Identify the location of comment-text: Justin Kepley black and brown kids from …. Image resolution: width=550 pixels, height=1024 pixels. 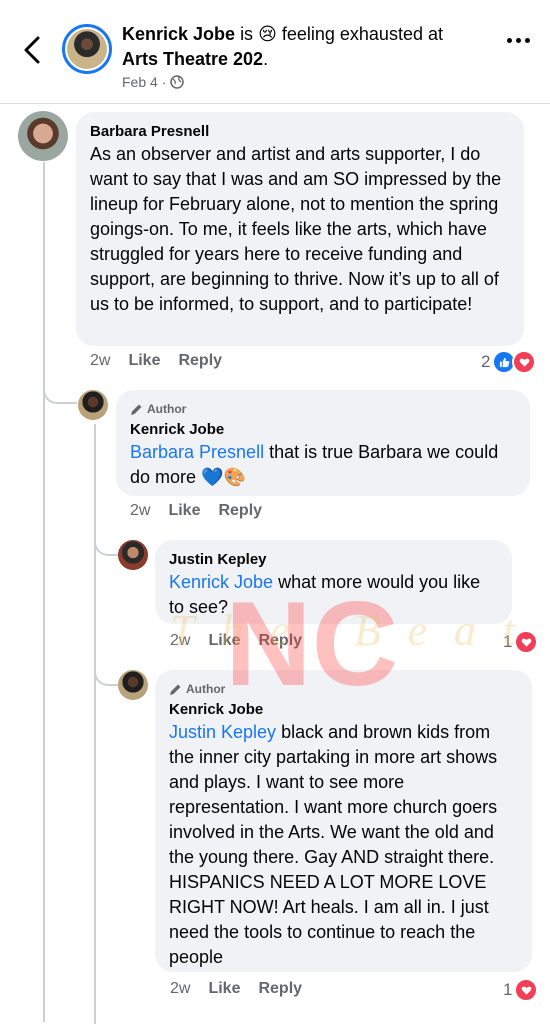
(333, 844).